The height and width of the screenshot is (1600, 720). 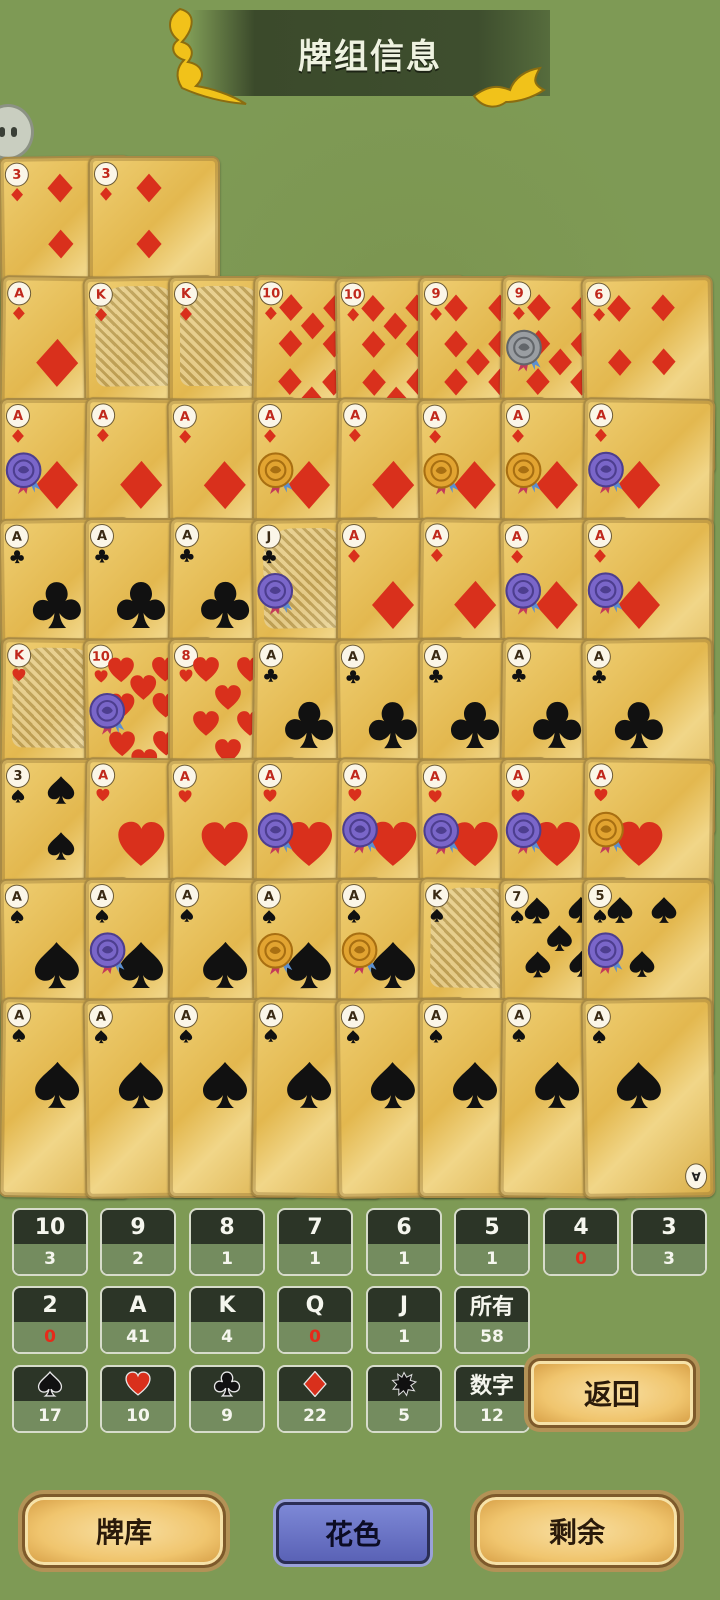 What do you see at coordinates (186, 294) in the screenshot?
I see `card-rank: K` at bounding box center [186, 294].